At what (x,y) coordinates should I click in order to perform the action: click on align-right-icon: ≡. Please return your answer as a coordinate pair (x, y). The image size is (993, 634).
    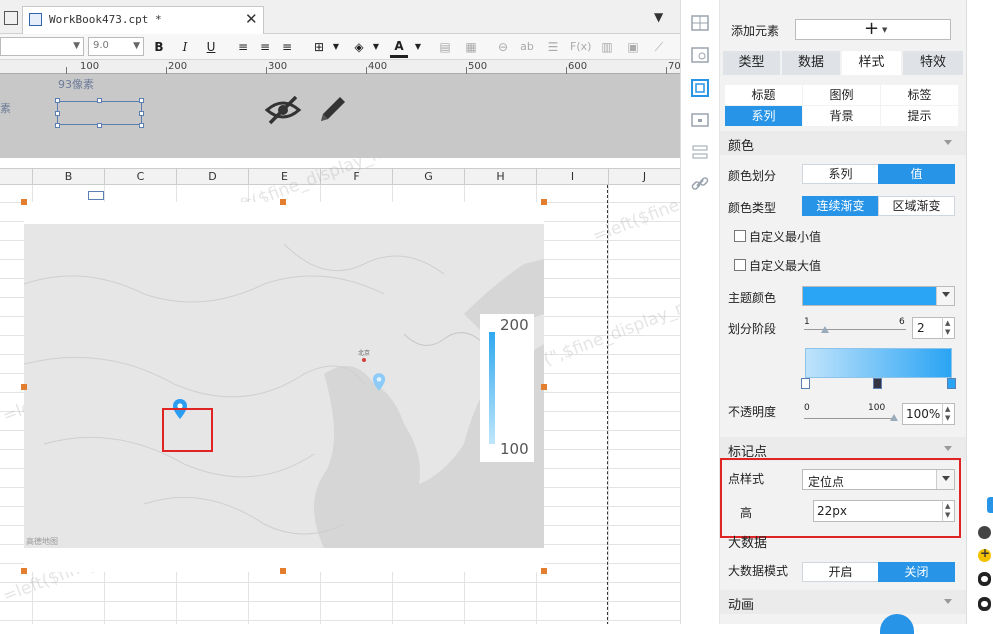
    Looking at the image, I should click on (287, 47).